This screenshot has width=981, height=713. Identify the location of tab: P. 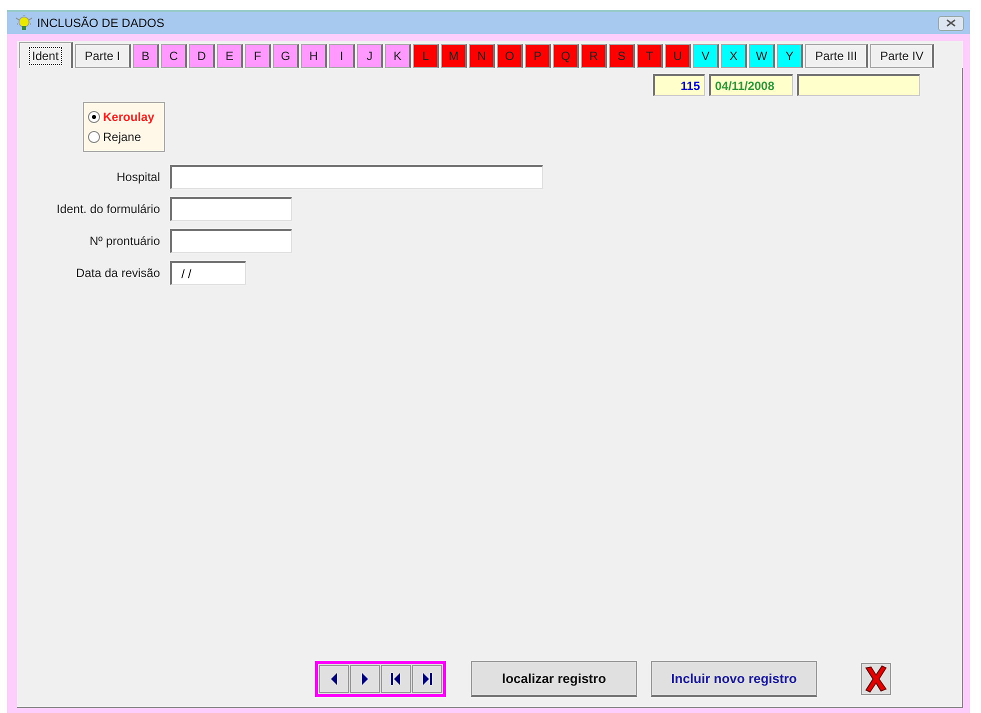
(538, 56).